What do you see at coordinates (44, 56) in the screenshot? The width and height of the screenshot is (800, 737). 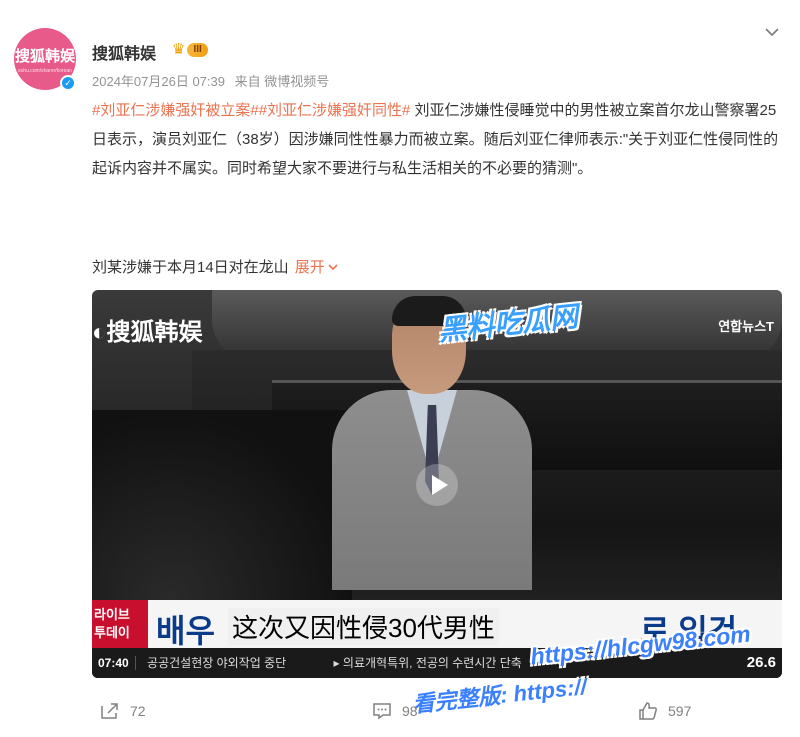 I see `avatar-text: 搜狐韩娱` at bounding box center [44, 56].